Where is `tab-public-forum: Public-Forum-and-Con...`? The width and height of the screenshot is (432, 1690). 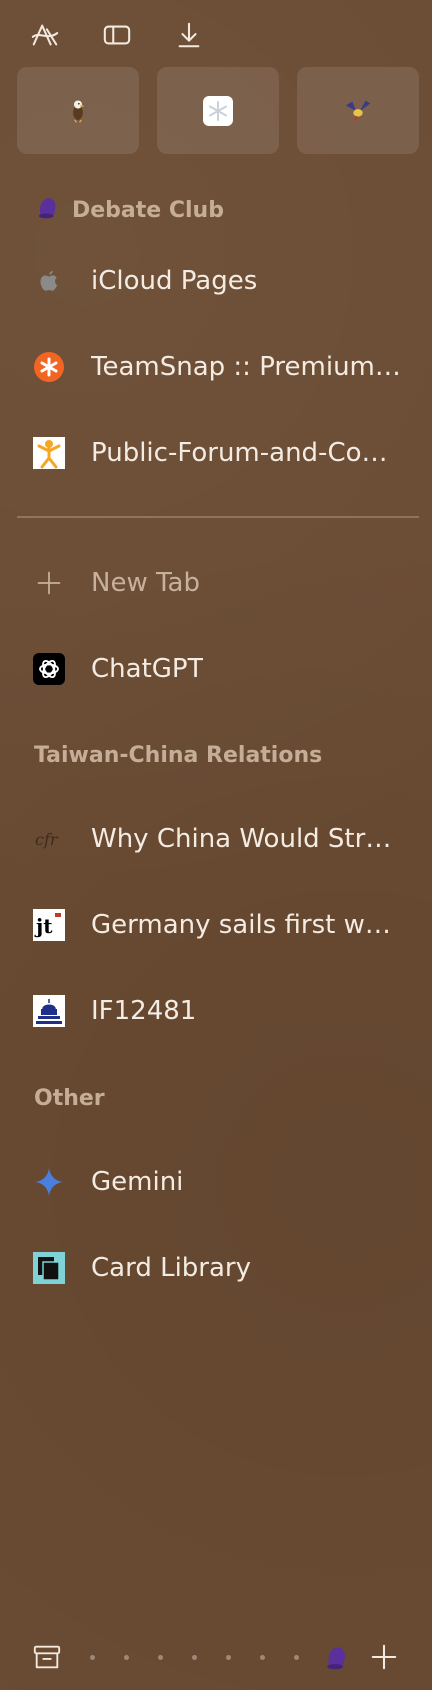
tab-public-forum: Public-Forum-and-Con... is located at coordinates (218, 453).